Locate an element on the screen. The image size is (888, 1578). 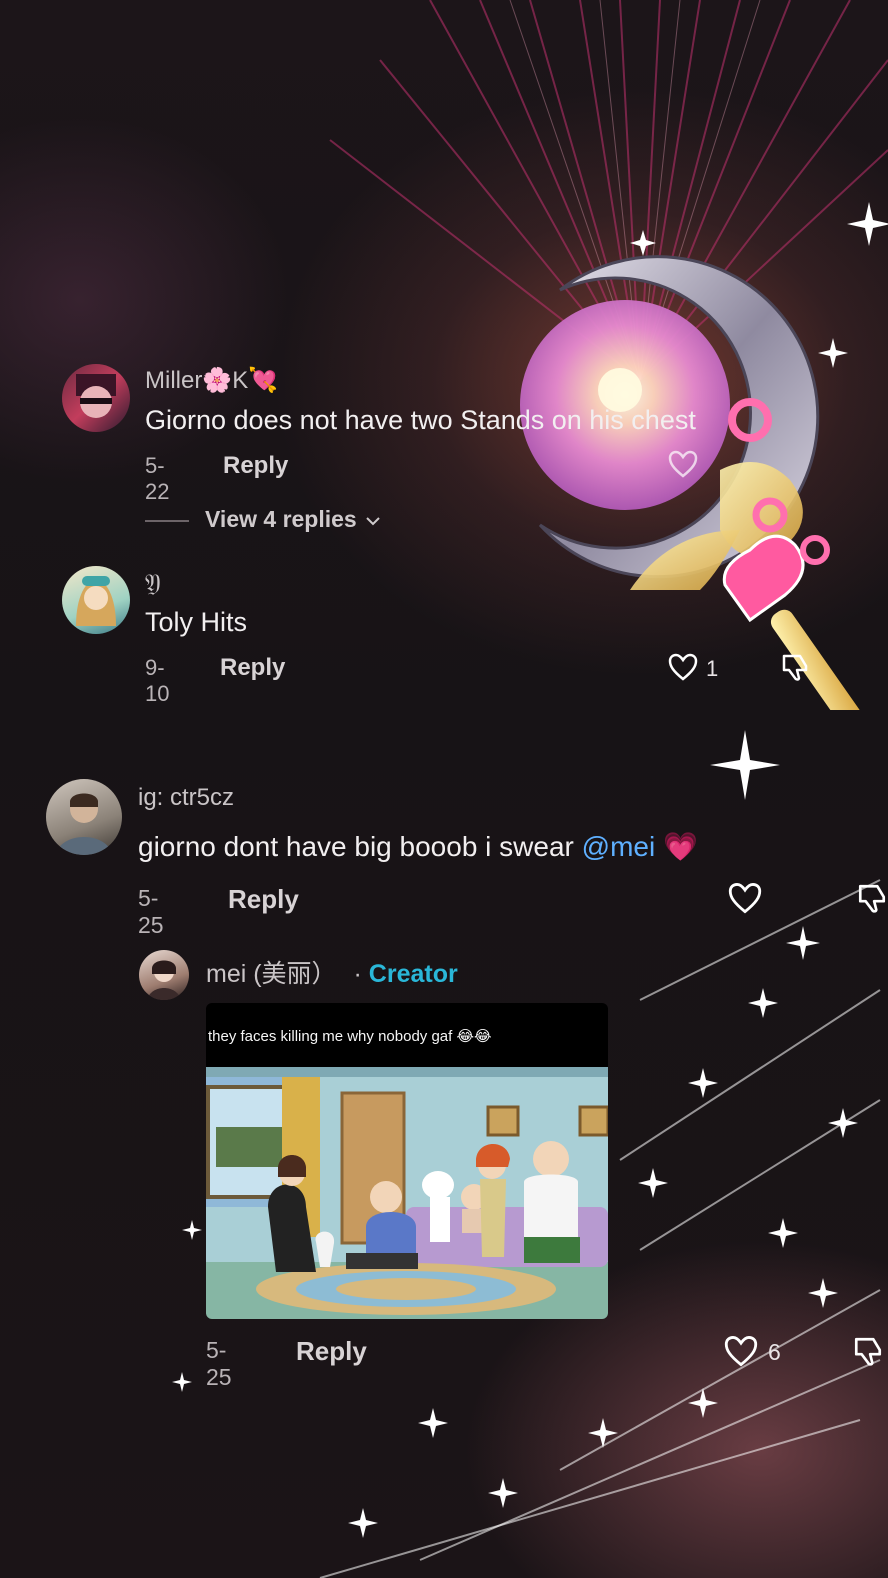
comment-date: 9-10 is located at coordinates (157, 680).